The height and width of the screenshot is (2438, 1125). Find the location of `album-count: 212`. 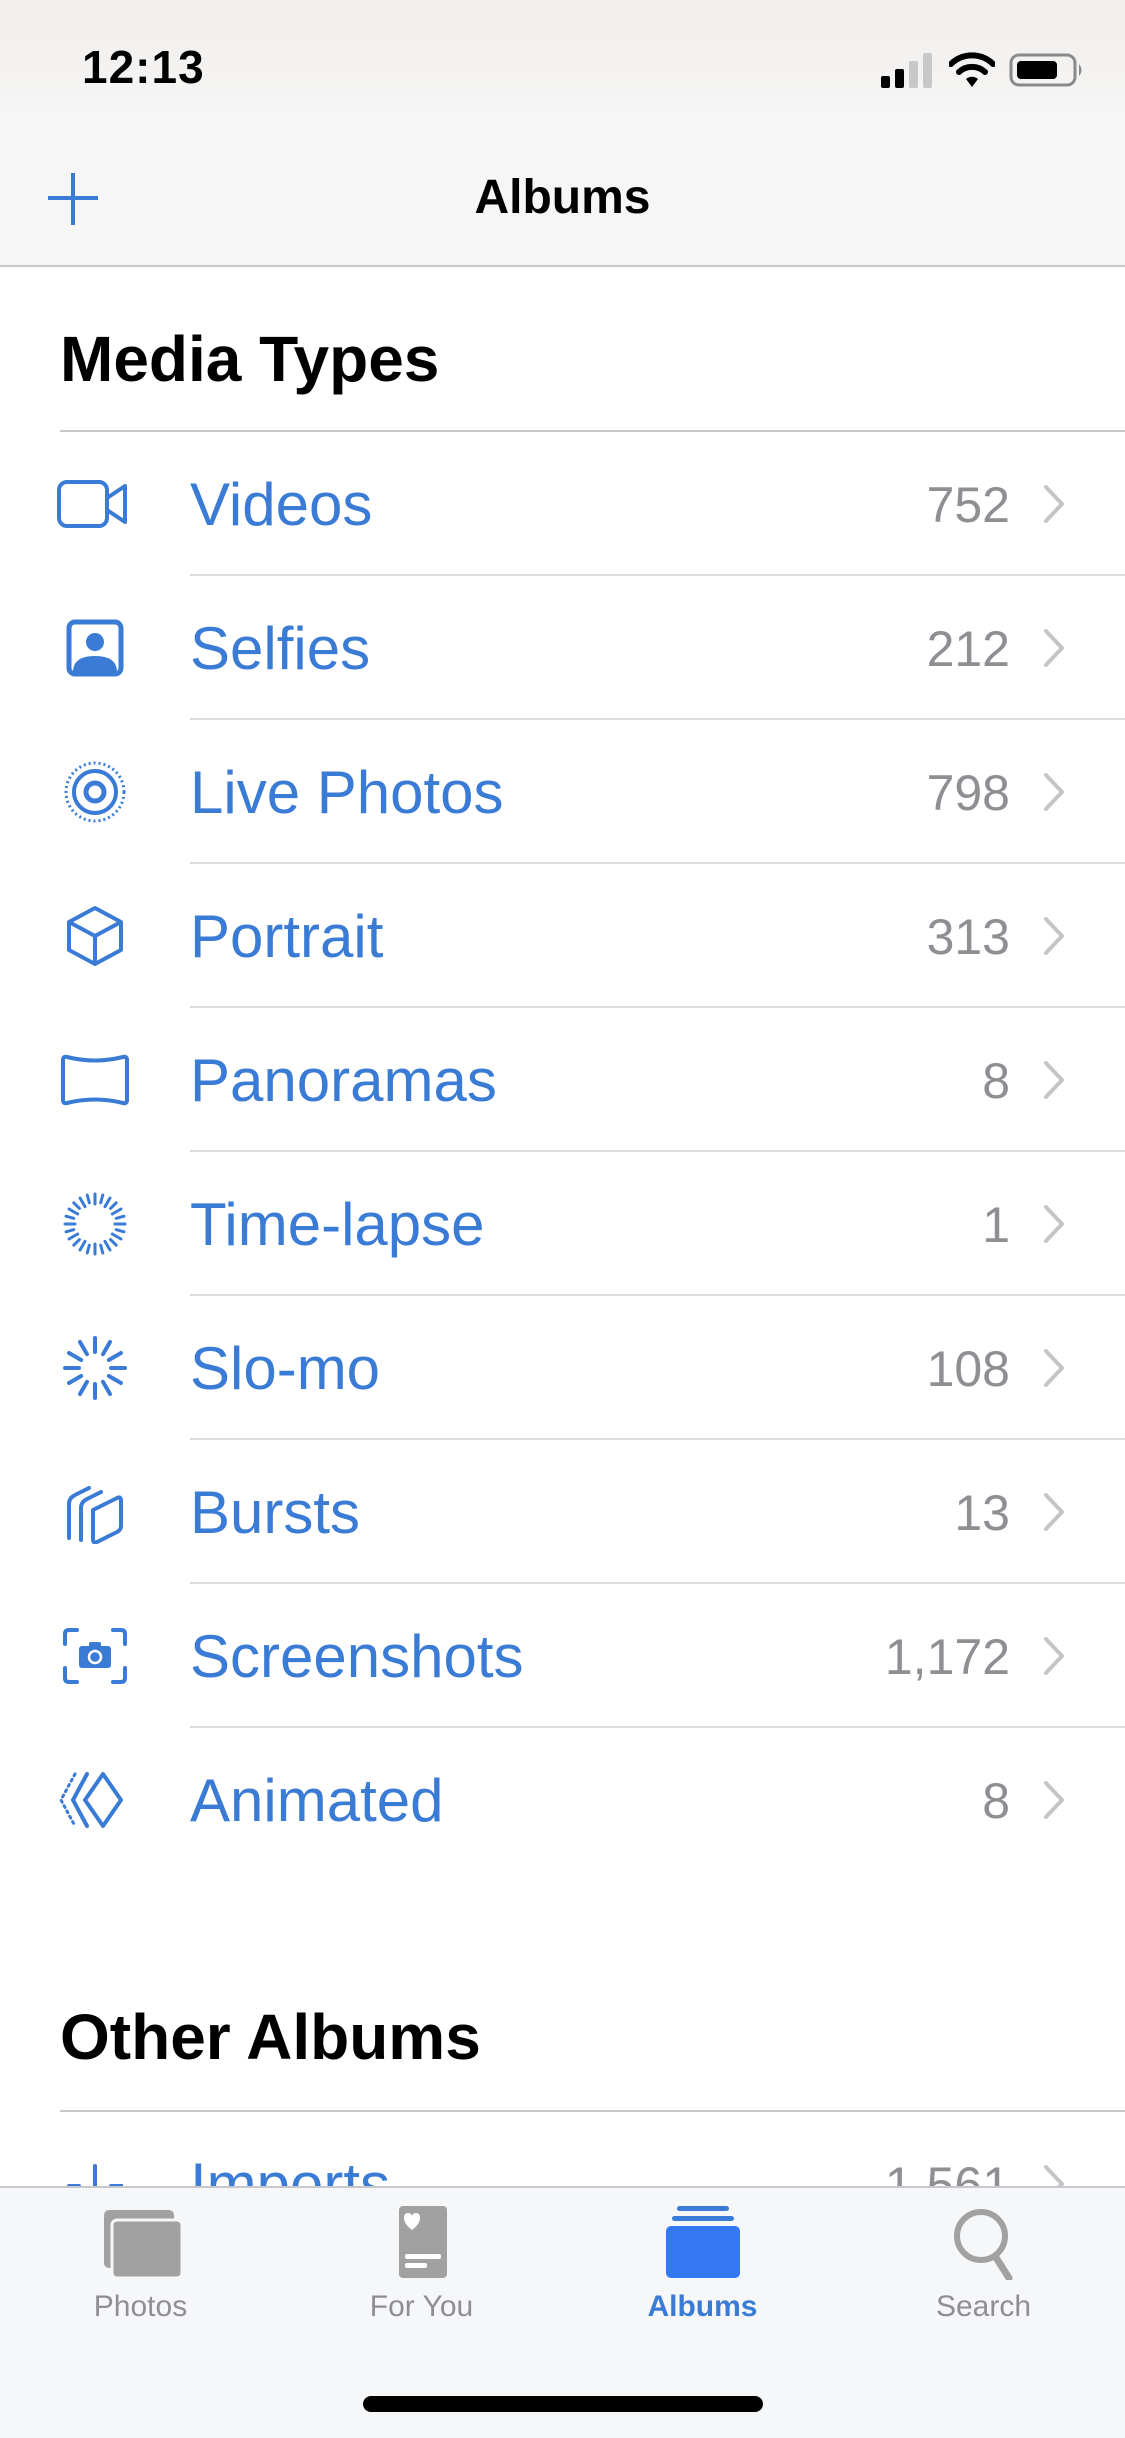

album-count: 212 is located at coordinates (968, 649).